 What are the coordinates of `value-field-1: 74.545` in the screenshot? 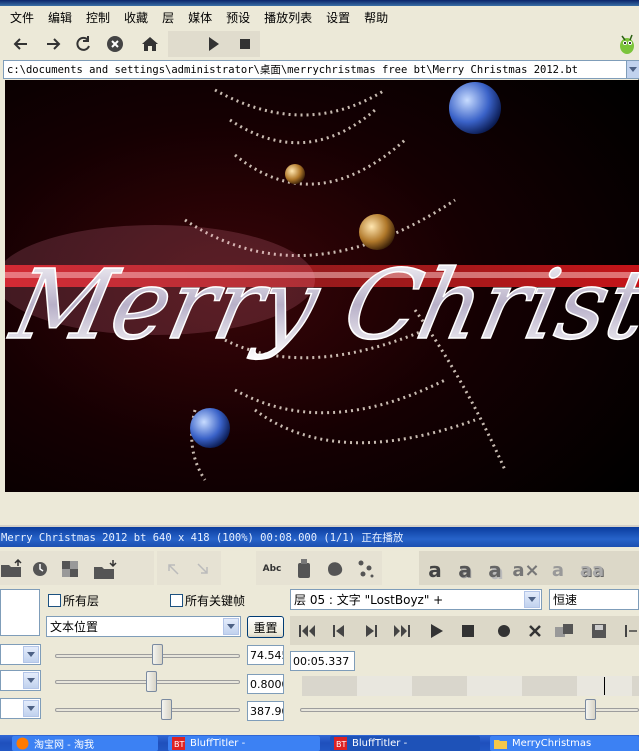 It's located at (265, 655).